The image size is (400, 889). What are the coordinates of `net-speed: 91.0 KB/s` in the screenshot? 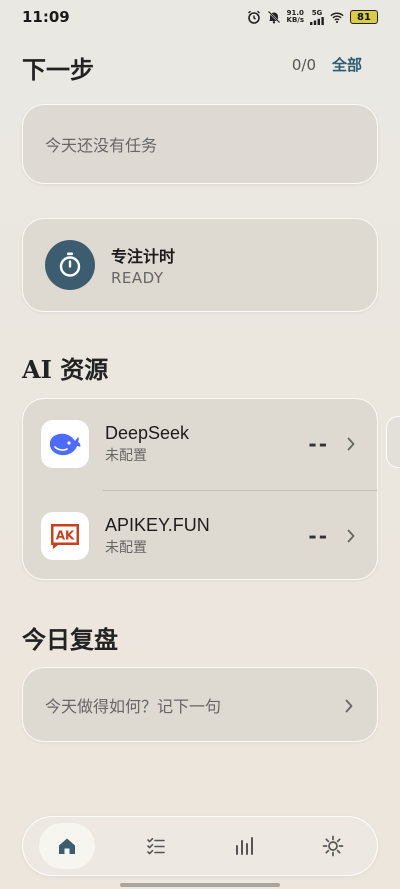 It's located at (295, 17).